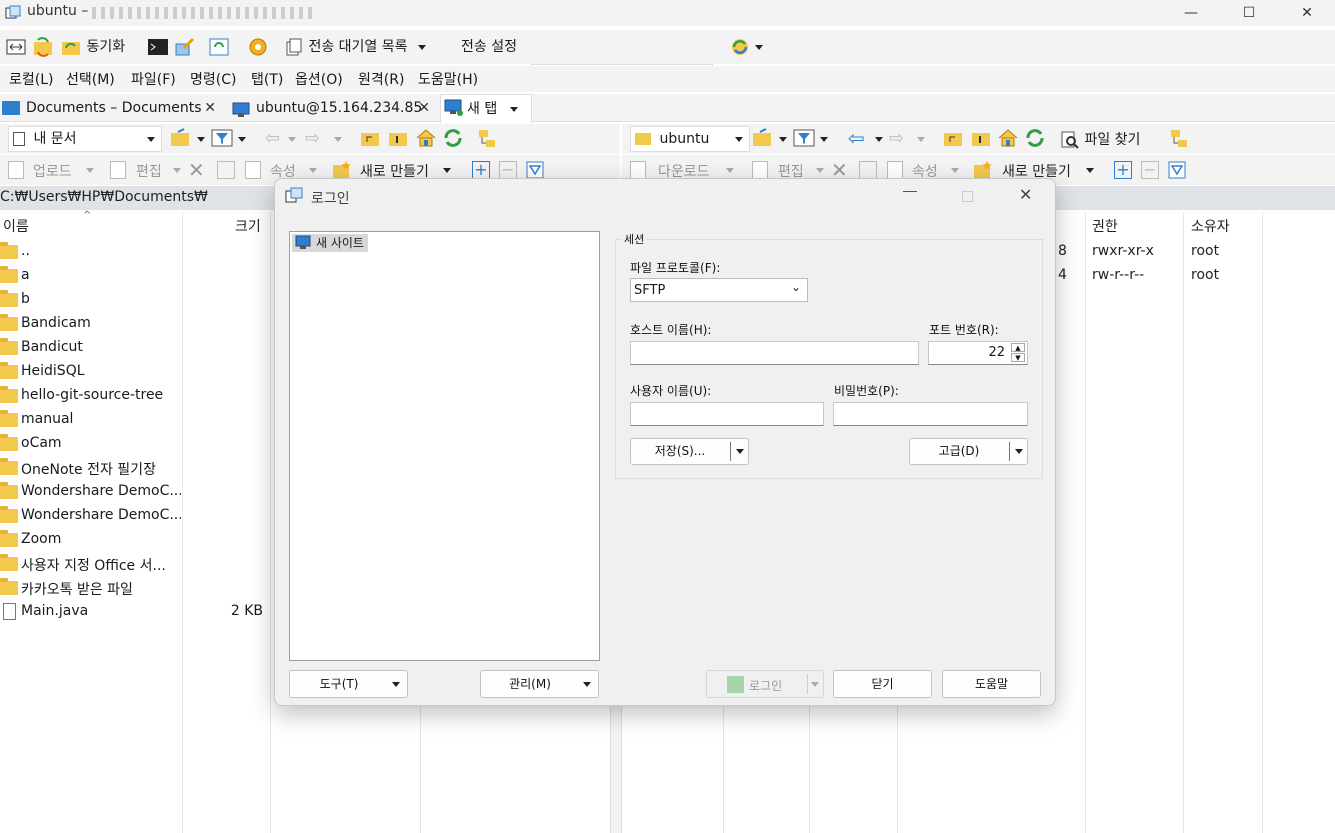 The height and width of the screenshot is (833, 1335). Describe the element at coordinates (90, 79) in the screenshot. I see `menu-select: 선택(M)` at that location.